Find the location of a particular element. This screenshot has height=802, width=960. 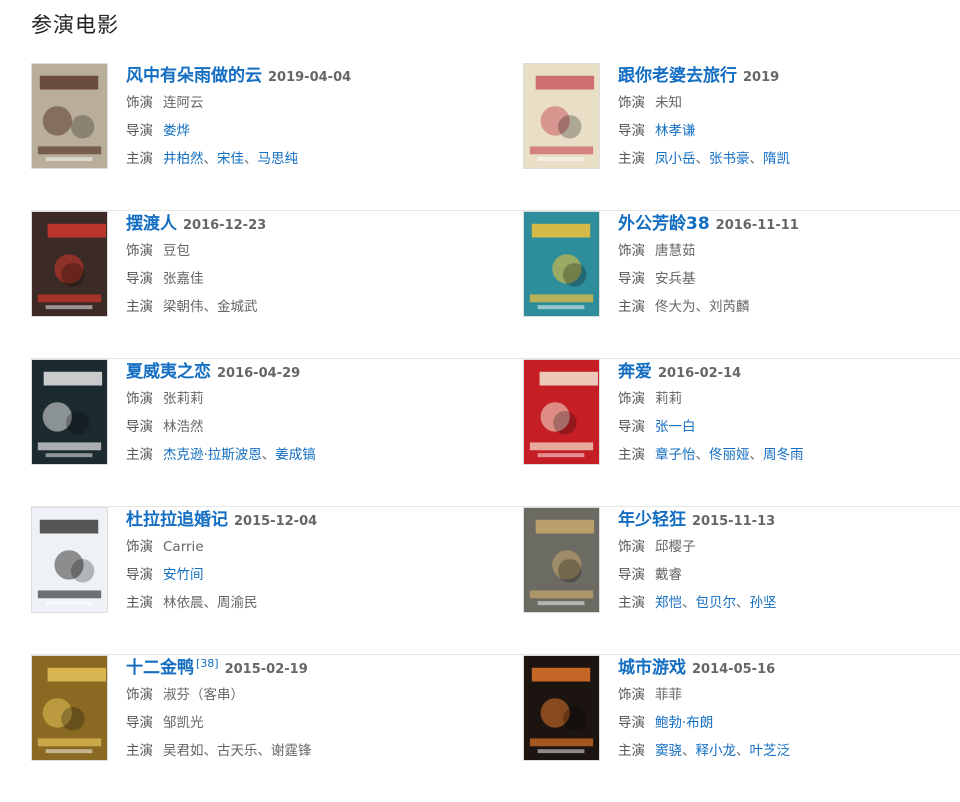

movie-title-link: 城市游戏 is located at coordinates (652, 668).